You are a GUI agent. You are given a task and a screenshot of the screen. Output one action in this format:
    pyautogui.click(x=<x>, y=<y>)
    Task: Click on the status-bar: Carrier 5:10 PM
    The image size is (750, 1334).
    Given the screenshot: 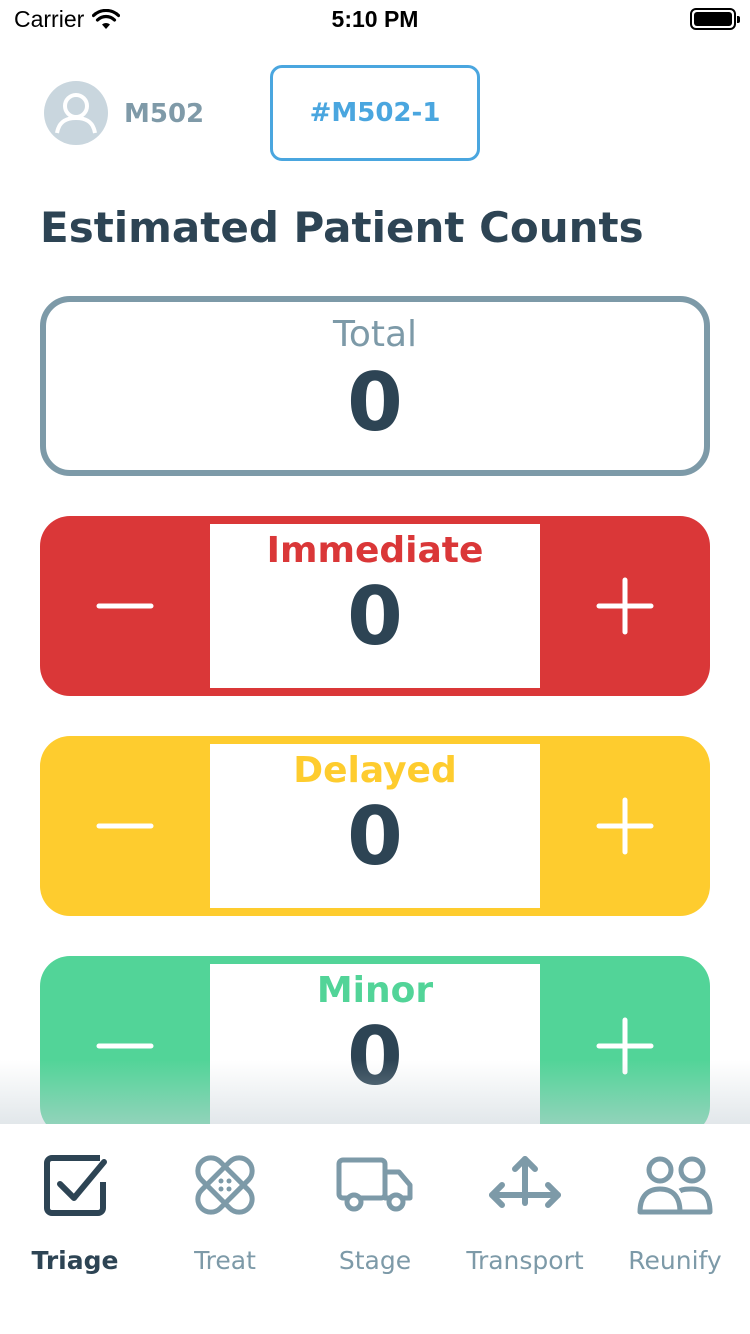 What is the action you would take?
    pyautogui.click(x=375, y=20)
    